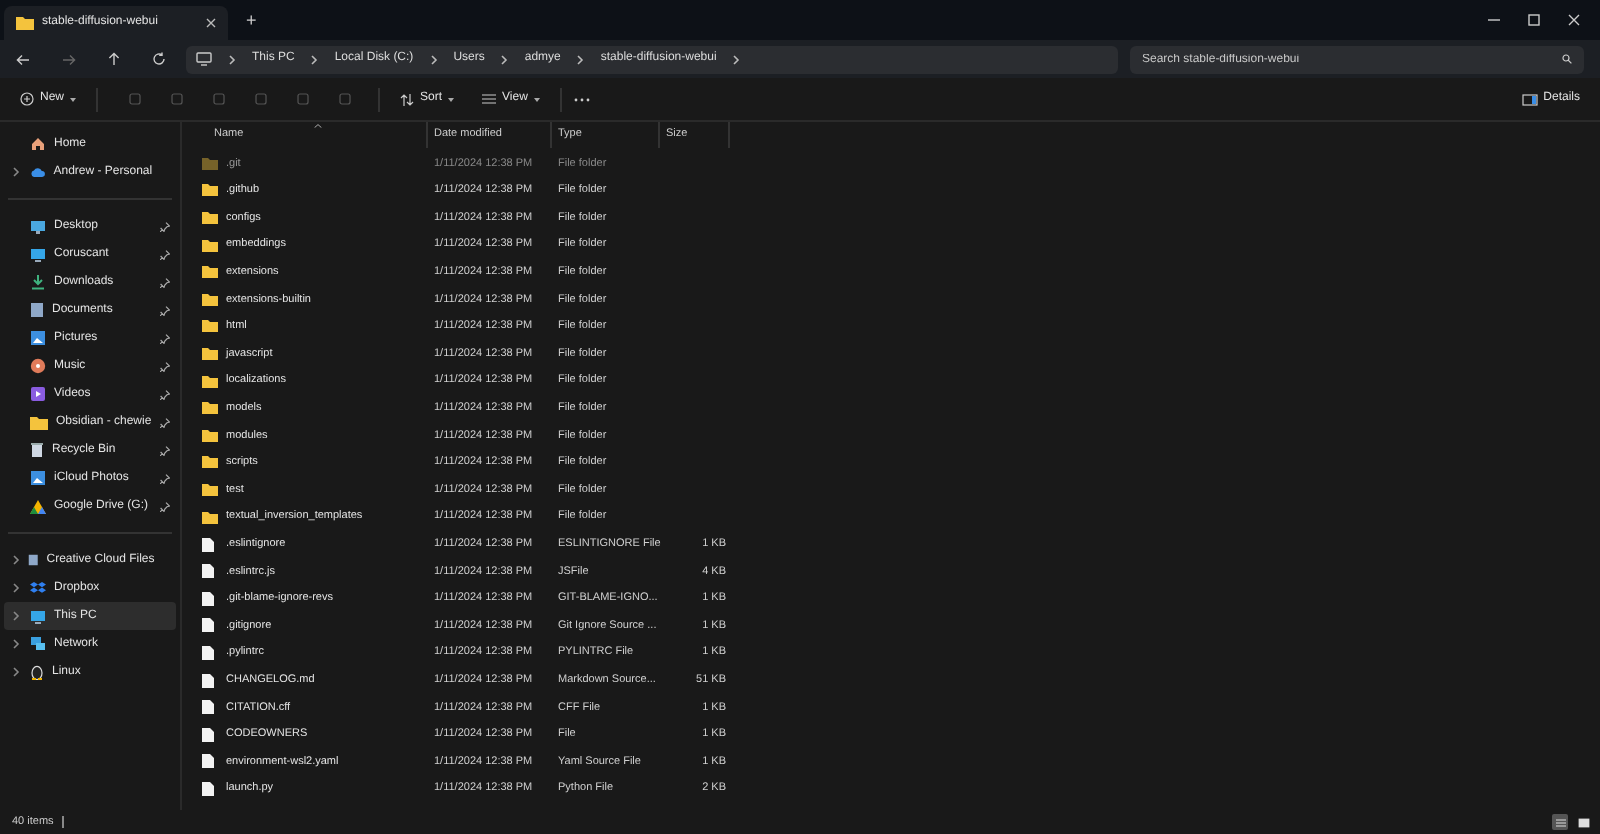 The image size is (1600, 834). Describe the element at coordinates (159, 59) in the screenshot. I see `refresh-icon` at that location.